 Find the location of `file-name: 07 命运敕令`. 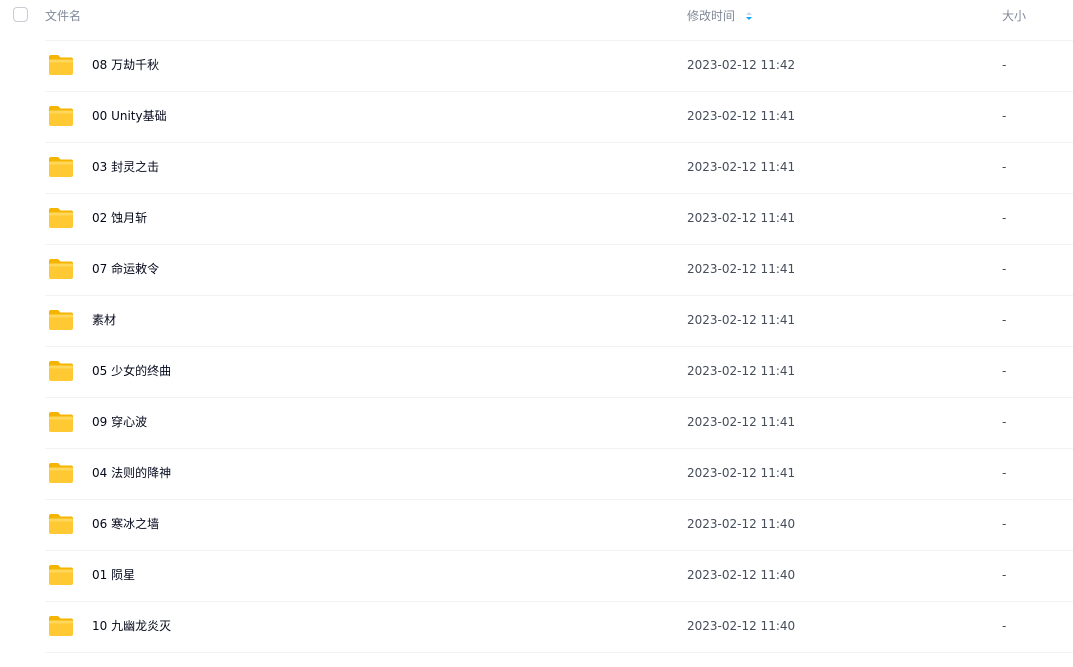

file-name: 07 命运敕令 is located at coordinates (125, 269).